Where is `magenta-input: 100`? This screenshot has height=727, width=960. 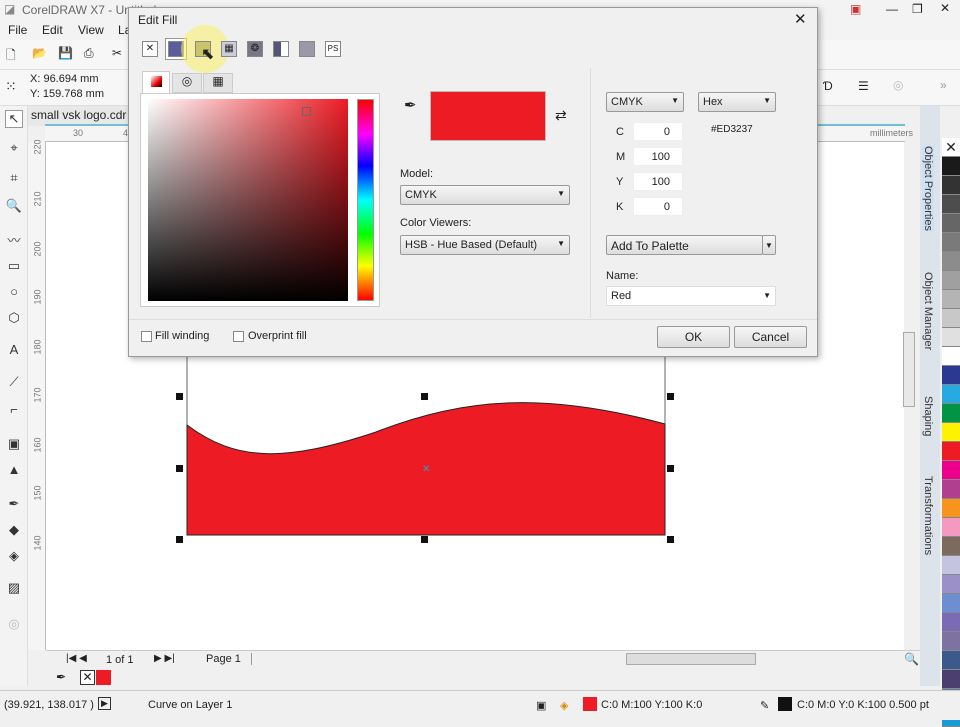
magenta-input: 100 is located at coordinates (658, 156).